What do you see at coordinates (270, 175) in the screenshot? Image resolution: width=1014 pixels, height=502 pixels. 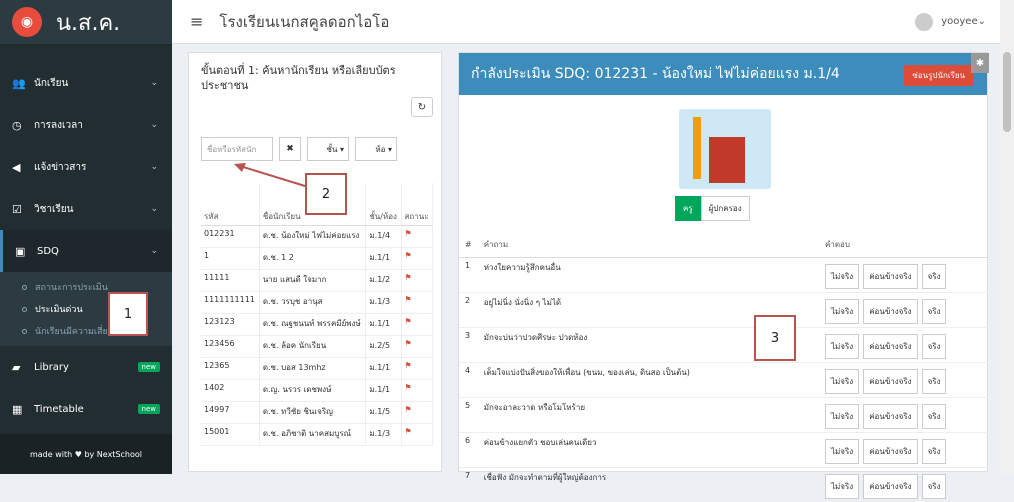 I see `callout-arrow` at bounding box center [270, 175].